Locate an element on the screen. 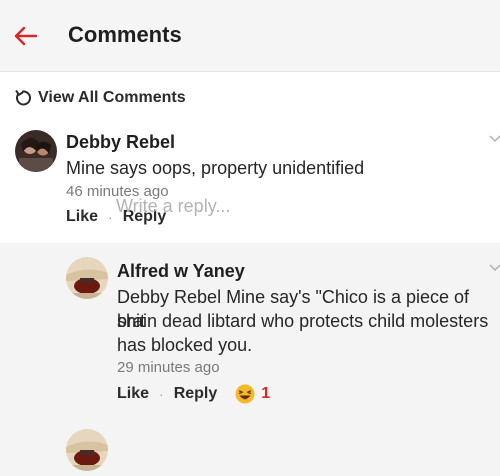  reply-button: Reply is located at coordinates (196, 394).